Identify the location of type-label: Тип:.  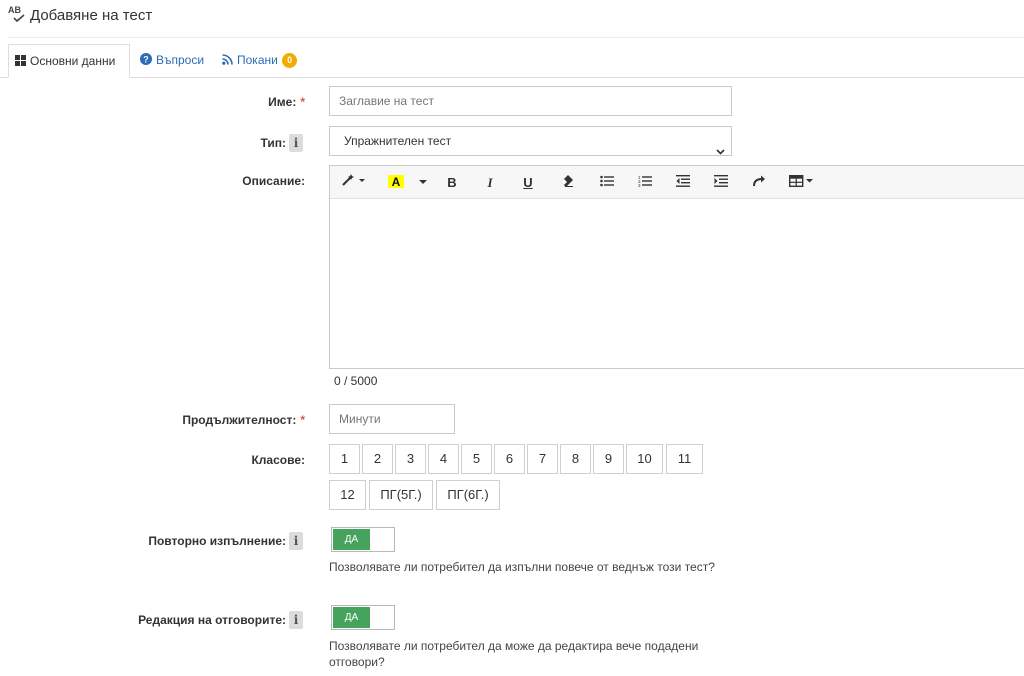
(273, 143).